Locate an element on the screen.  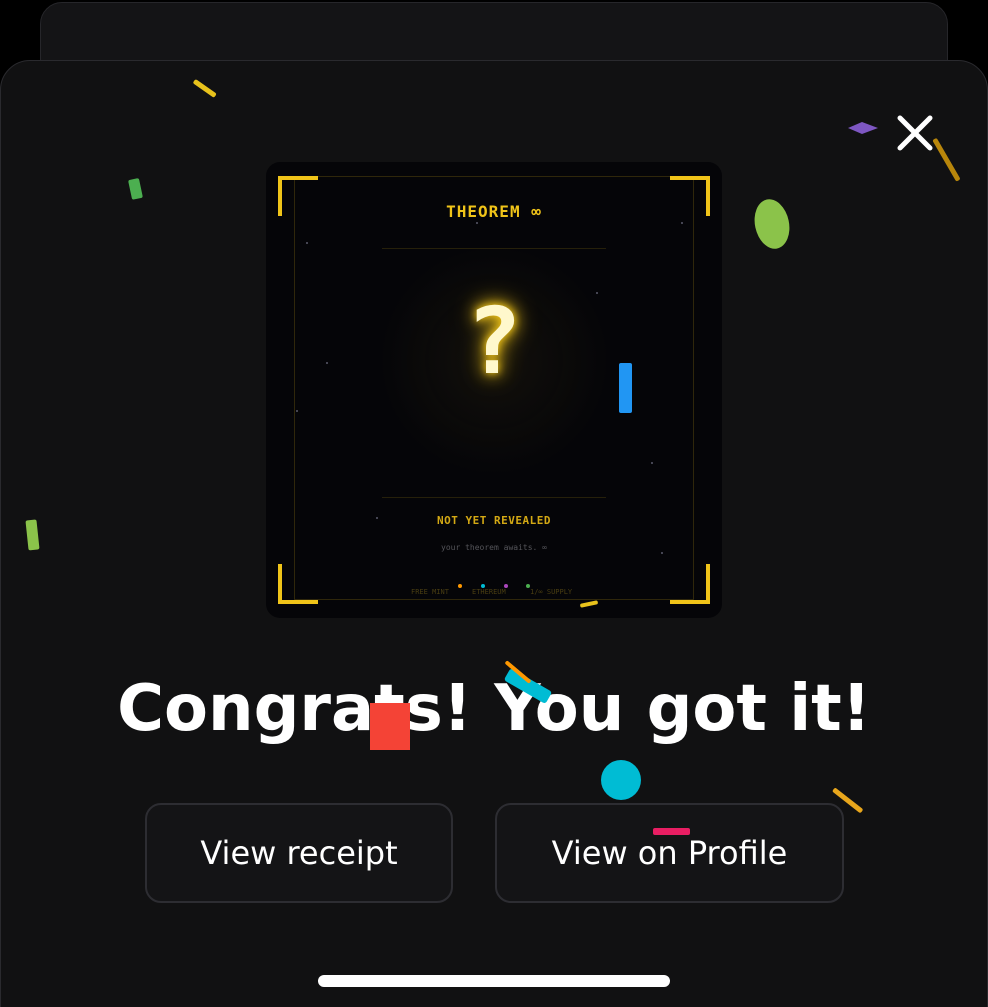
card-title: THEOREM ∞ is located at coordinates (494, 211).